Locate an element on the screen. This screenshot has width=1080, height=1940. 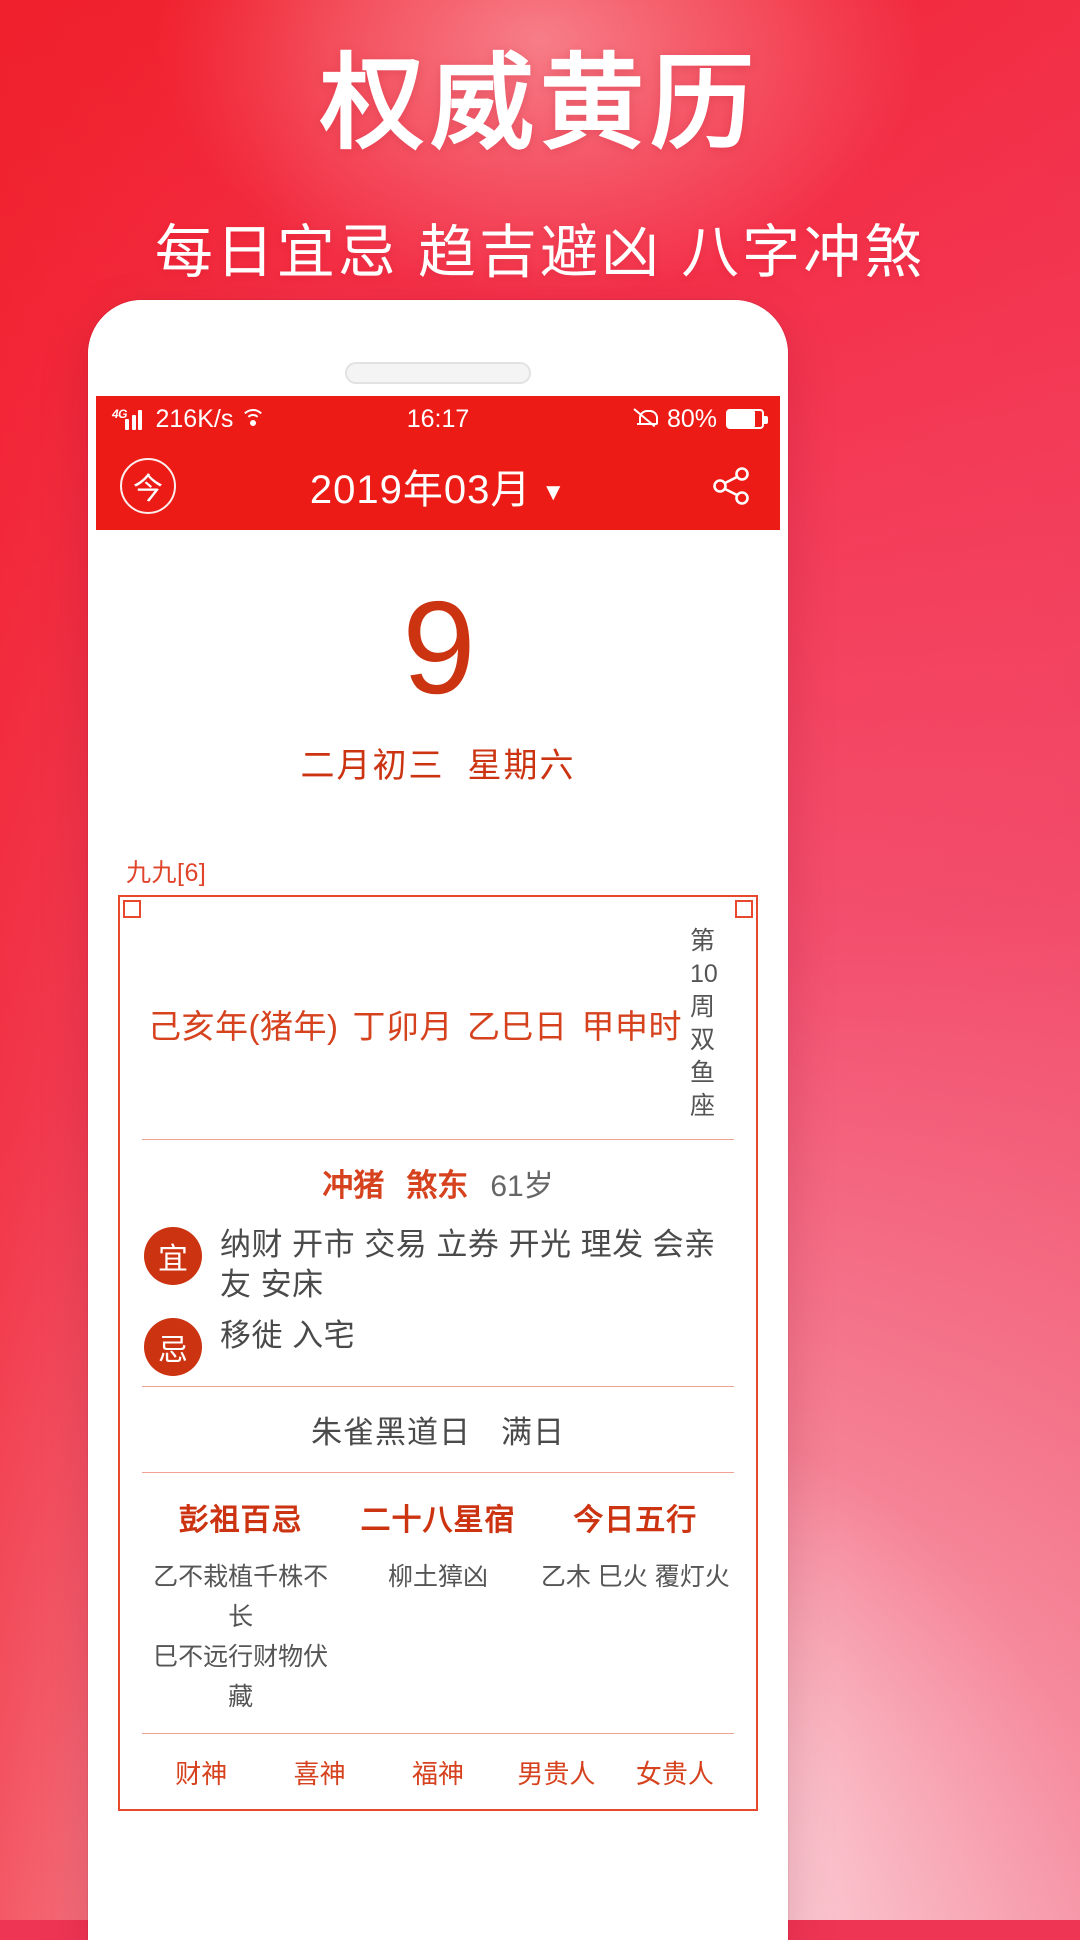
status-bar: 4G 216K/s 16:17 80% is located at coordinates (438, 419).